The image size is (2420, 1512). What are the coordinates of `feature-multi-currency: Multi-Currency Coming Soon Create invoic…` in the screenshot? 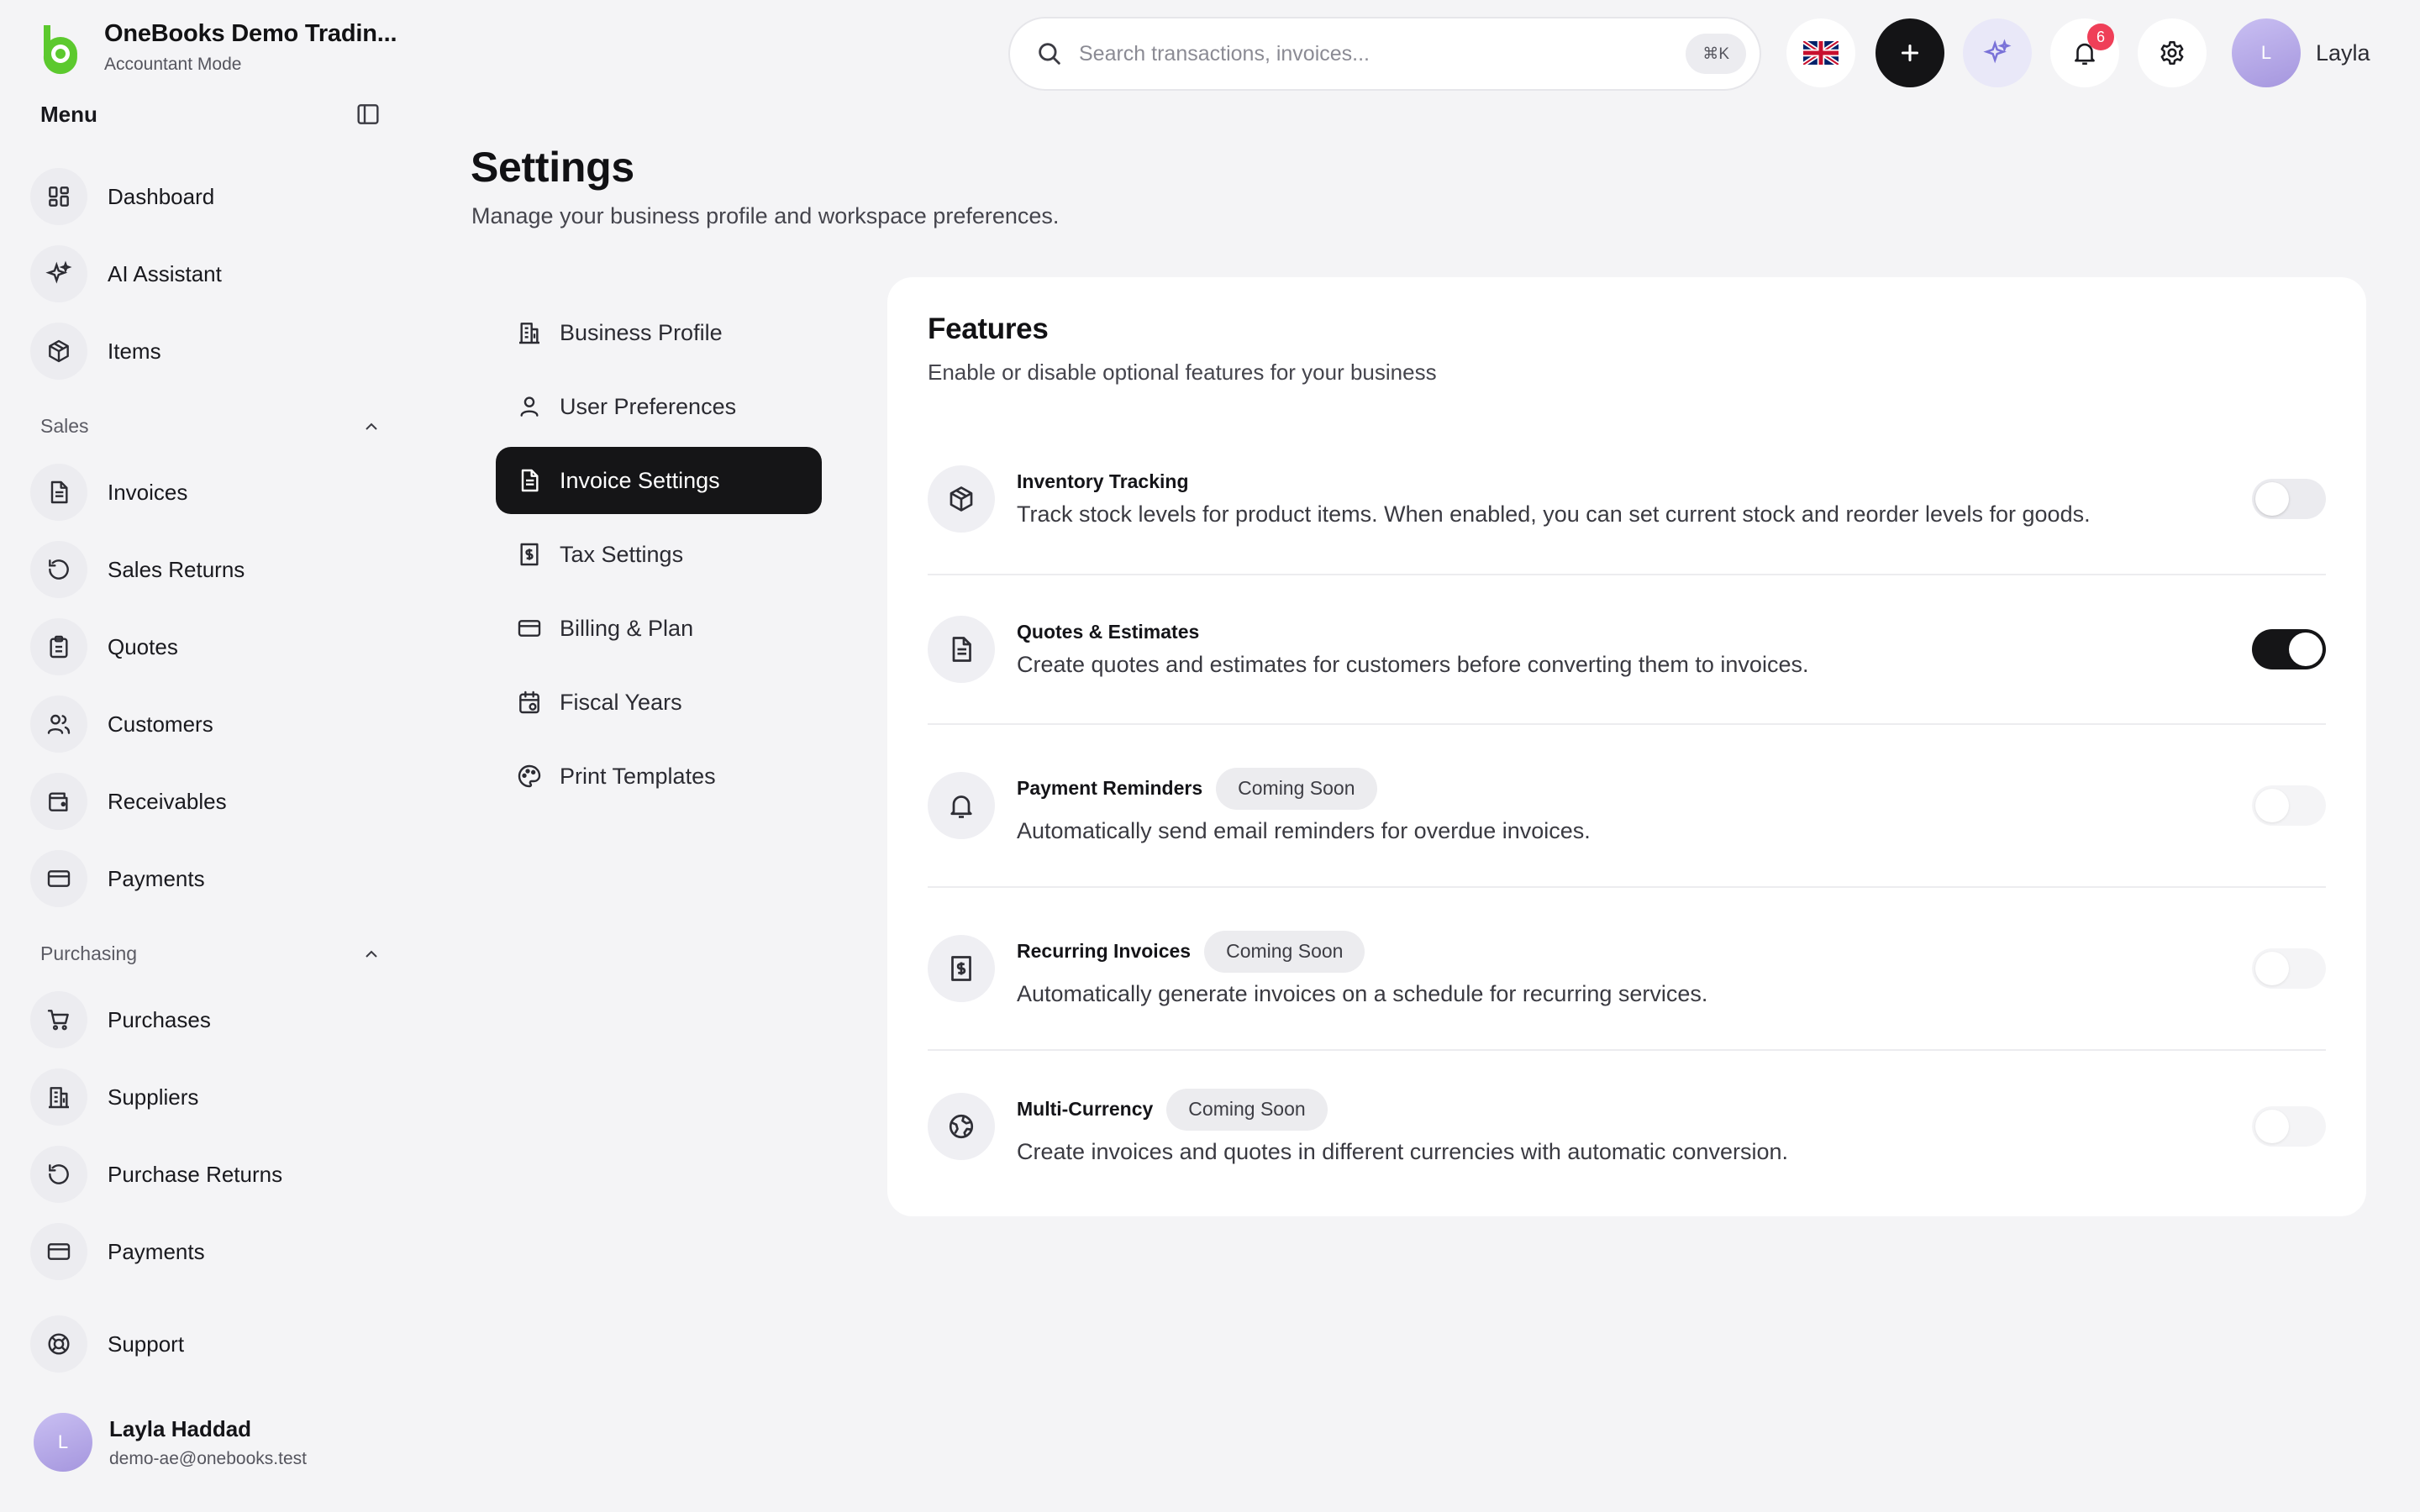 It's located at (1627, 1126).